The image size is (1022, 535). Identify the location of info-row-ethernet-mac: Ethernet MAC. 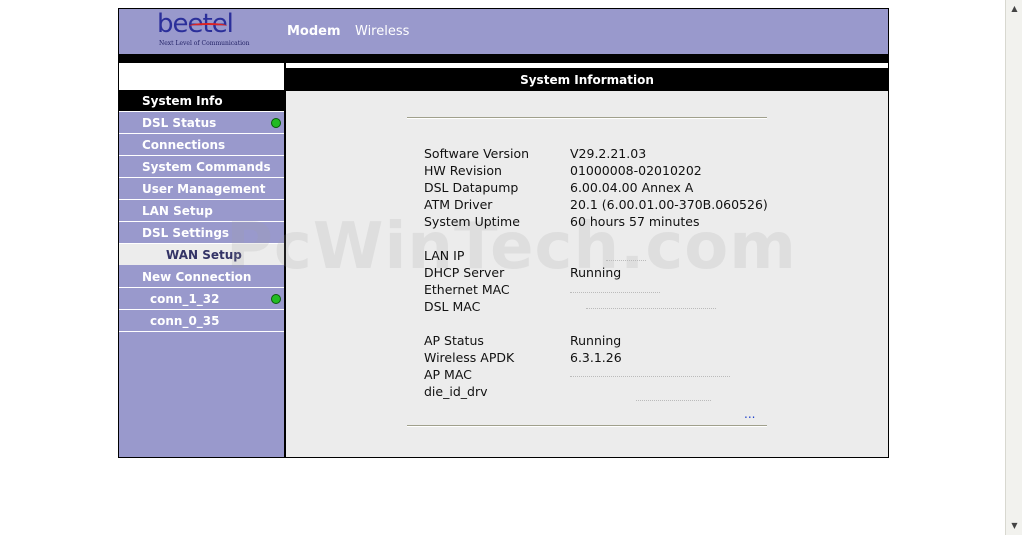
(497, 289).